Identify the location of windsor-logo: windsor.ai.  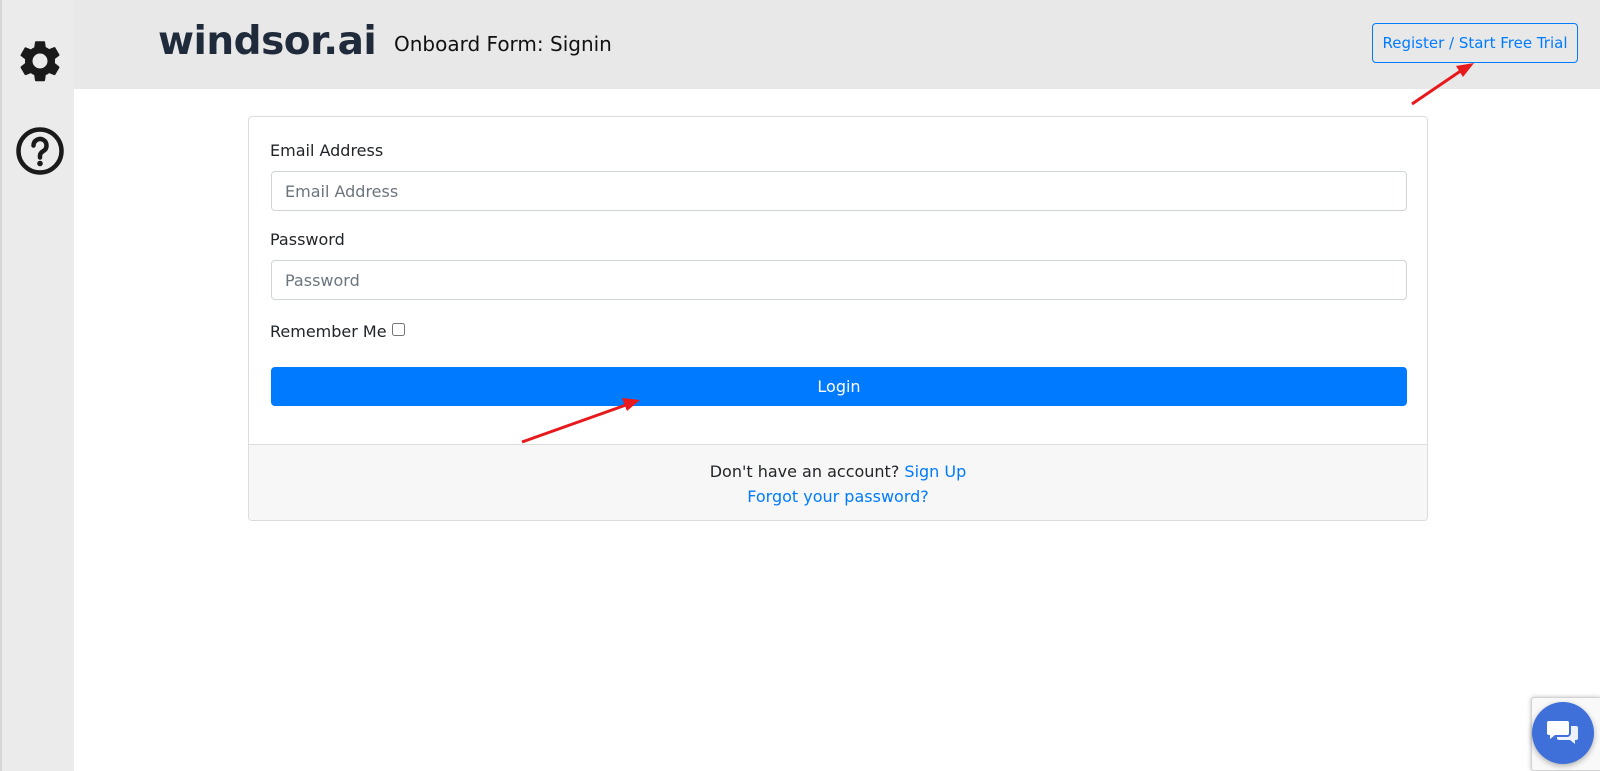
(267, 42).